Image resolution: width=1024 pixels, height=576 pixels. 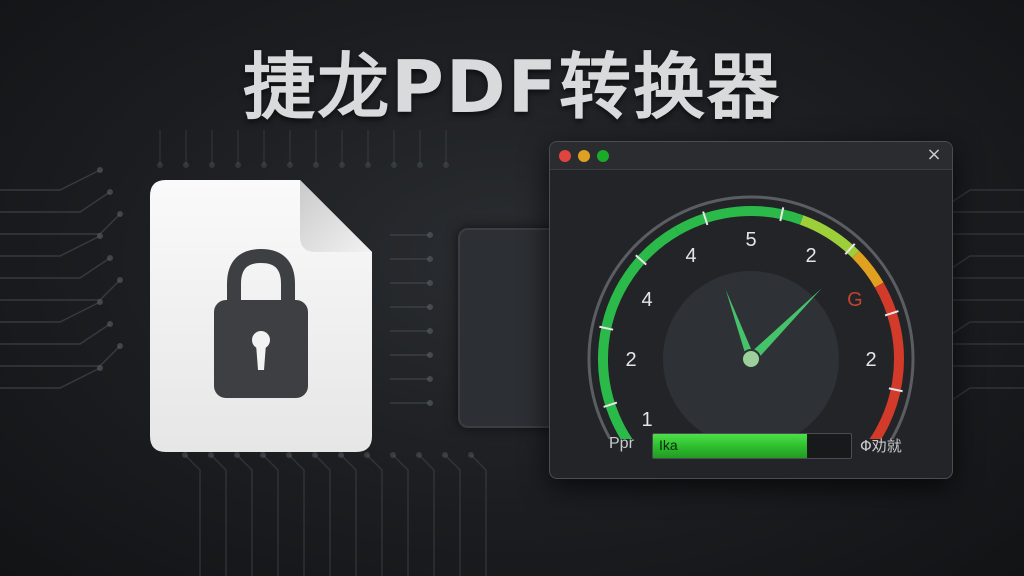 I want to click on minimize-dot, so click(x=584, y=156).